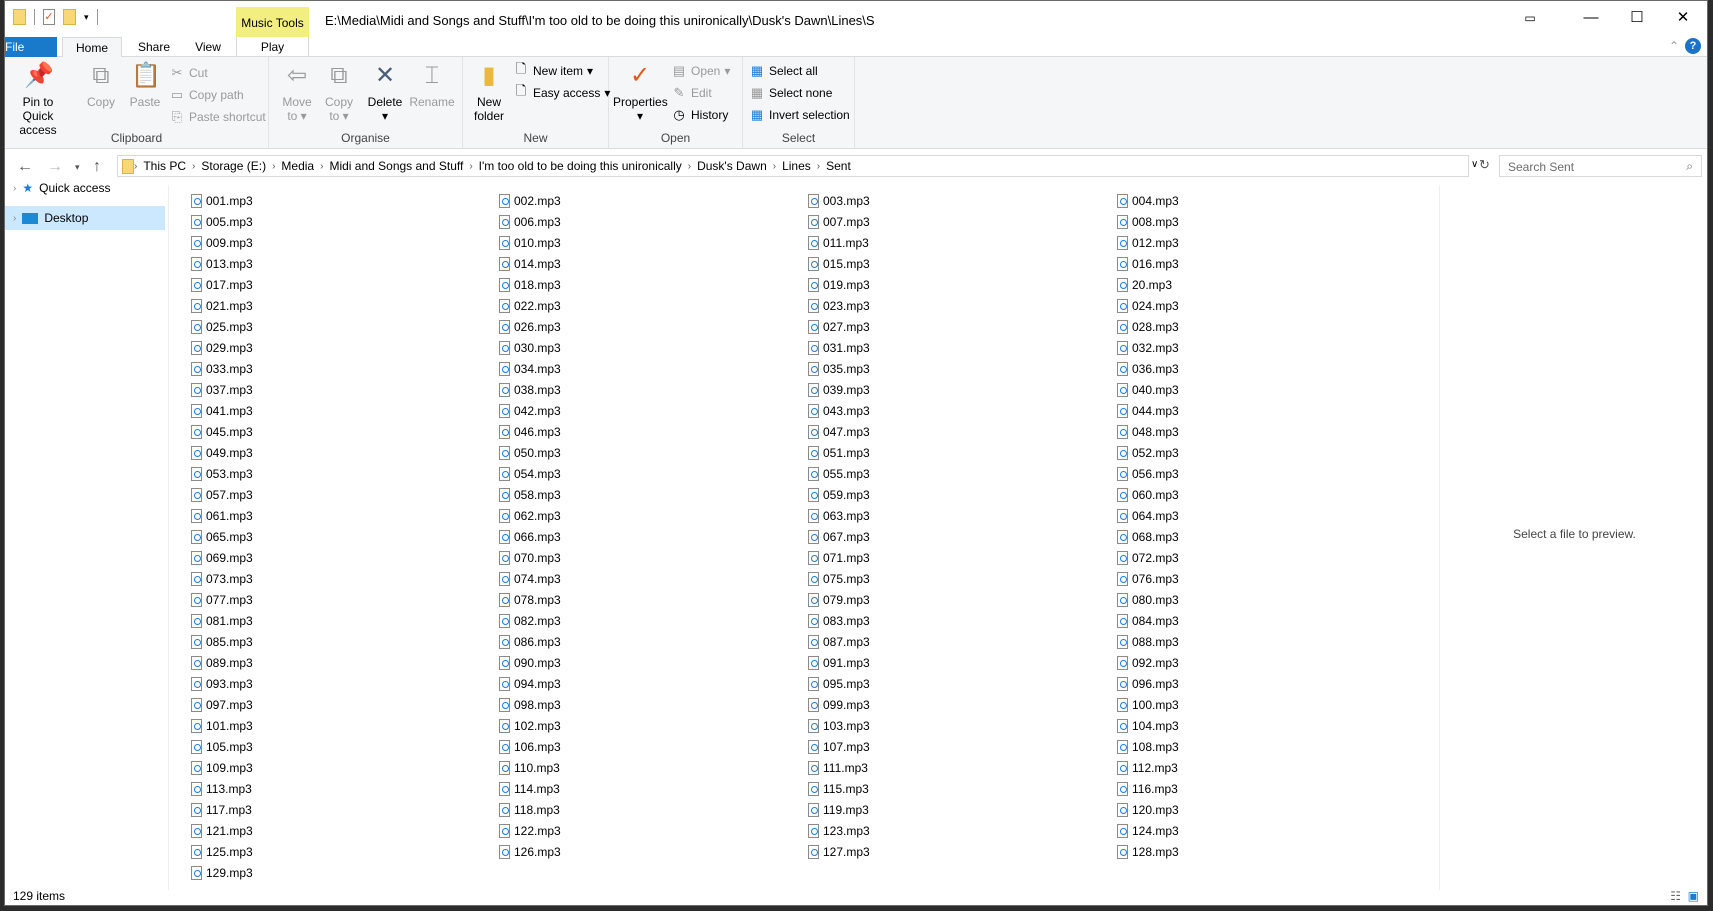 Image resolution: width=1713 pixels, height=911 pixels. What do you see at coordinates (1148, 411) in the screenshot?
I see `file-item: 044.mp3` at bounding box center [1148, 411].